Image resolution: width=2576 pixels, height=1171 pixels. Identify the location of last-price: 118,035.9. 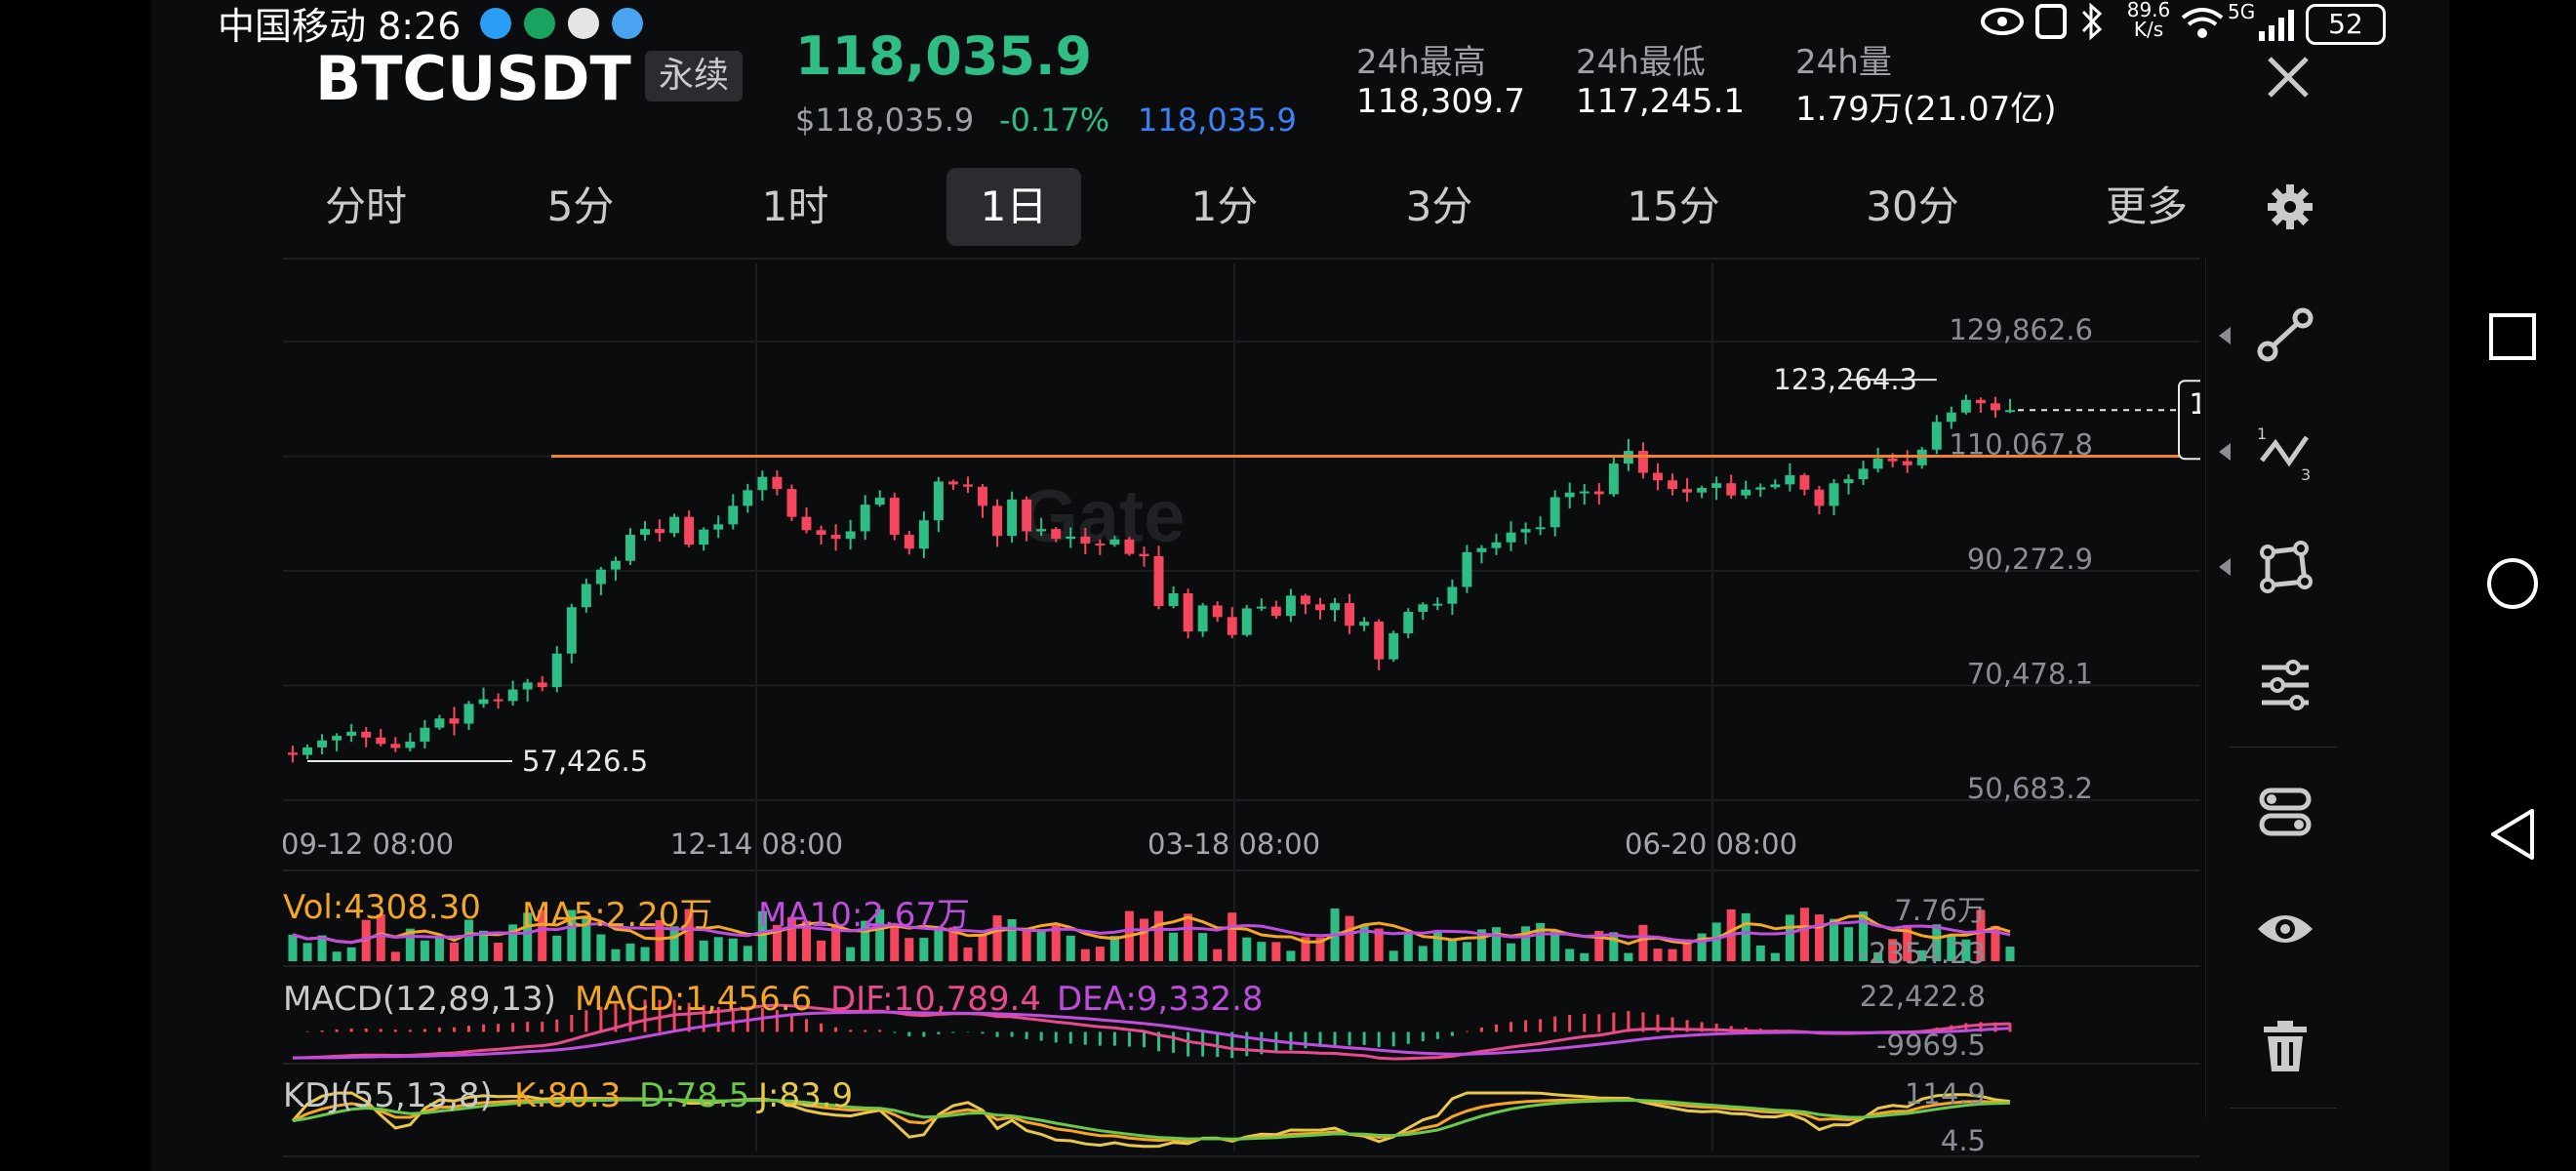
(944, 56).